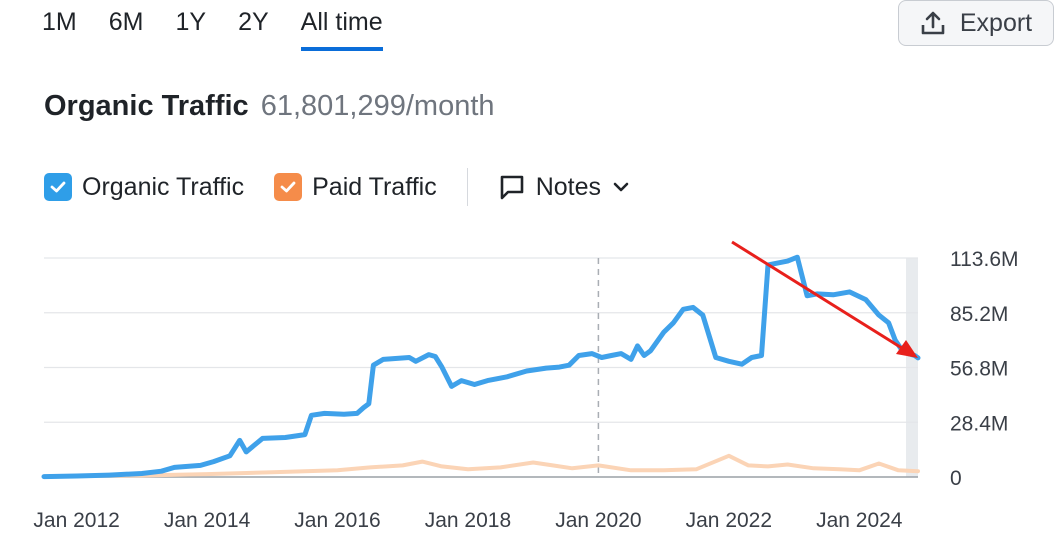  What do you see at coordinates (253, 29) in the screenshot?
I see `tab-2y: 2Y` at bounding box center [253, 29].